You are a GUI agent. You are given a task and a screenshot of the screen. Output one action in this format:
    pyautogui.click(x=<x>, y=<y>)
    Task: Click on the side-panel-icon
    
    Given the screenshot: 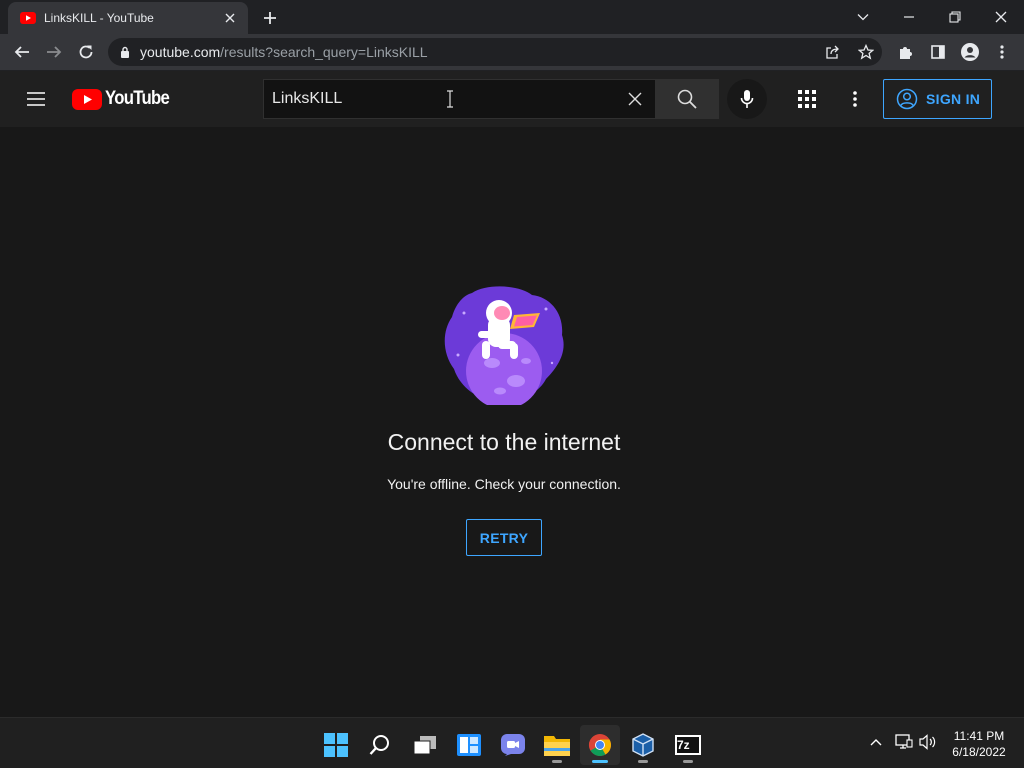 What is the action you would take?
    pyautogui.click(x=938, y=52)
    